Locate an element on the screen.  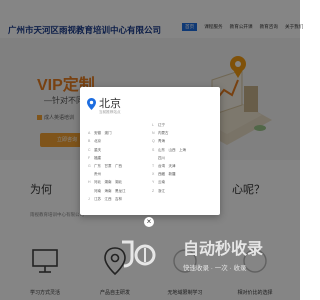
province-link: 辽宁 is located at coordinates (161, 125).